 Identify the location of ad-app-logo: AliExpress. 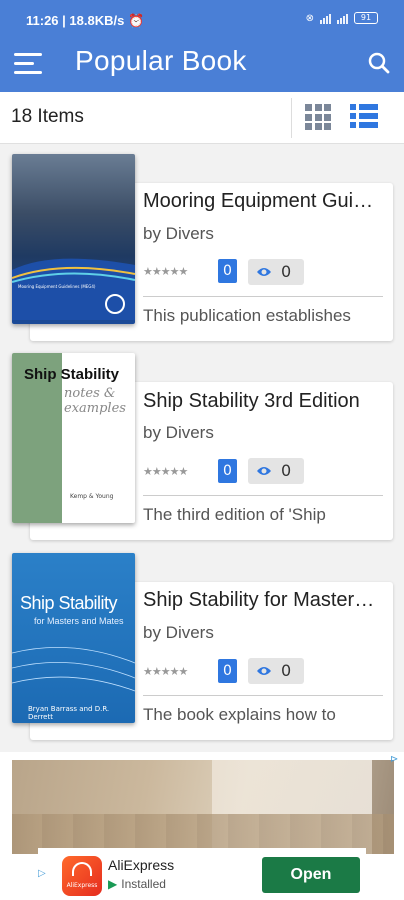
(82, 876).